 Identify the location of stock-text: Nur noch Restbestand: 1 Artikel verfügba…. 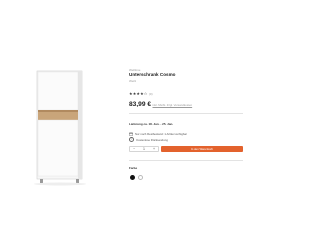
(161, 133).